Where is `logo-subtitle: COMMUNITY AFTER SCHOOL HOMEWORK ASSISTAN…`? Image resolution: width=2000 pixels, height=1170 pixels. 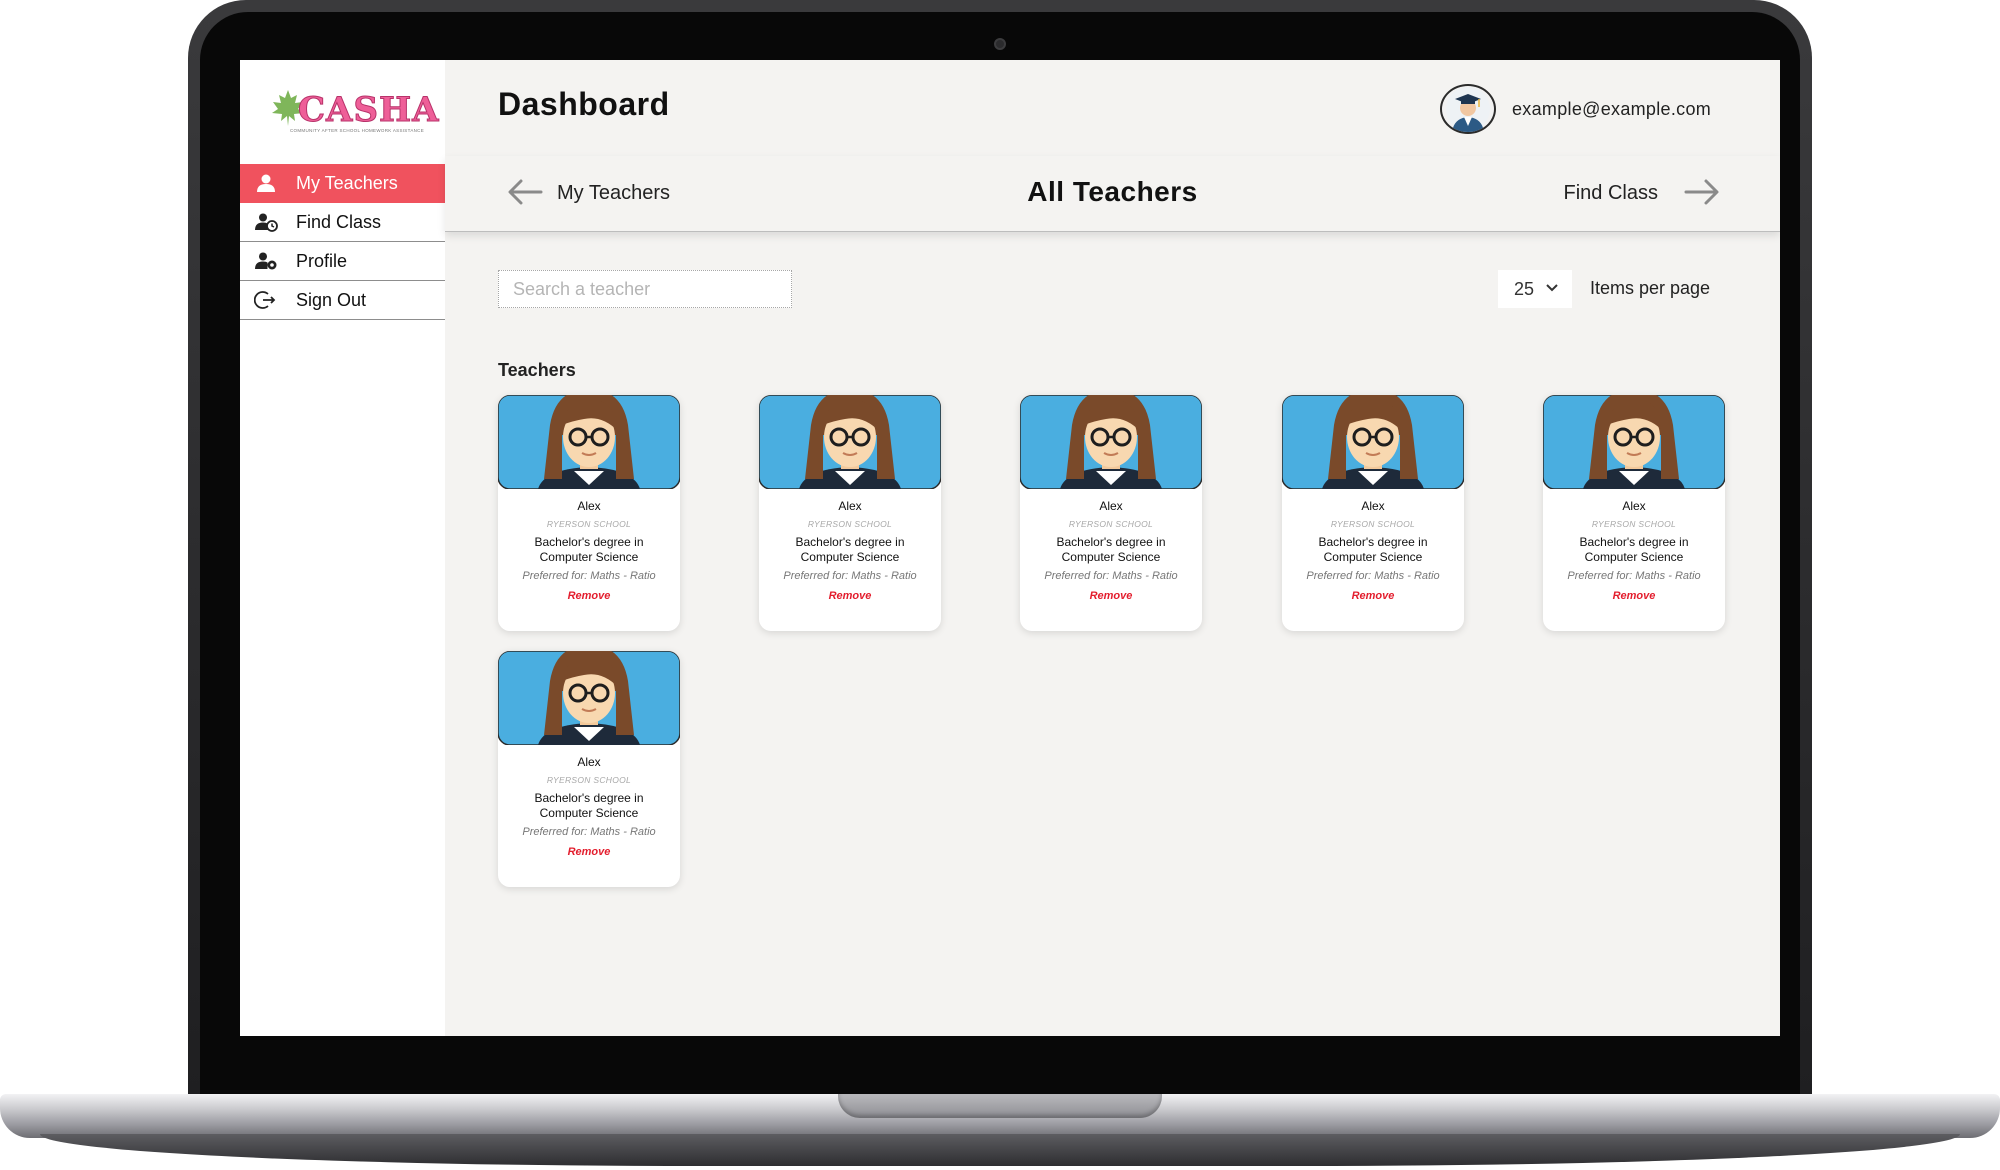
logo-subtitle: COMMUNITY AFTER SCHOOL HOMEWORK ASSISTAN… is located at coordinates (357, 130).